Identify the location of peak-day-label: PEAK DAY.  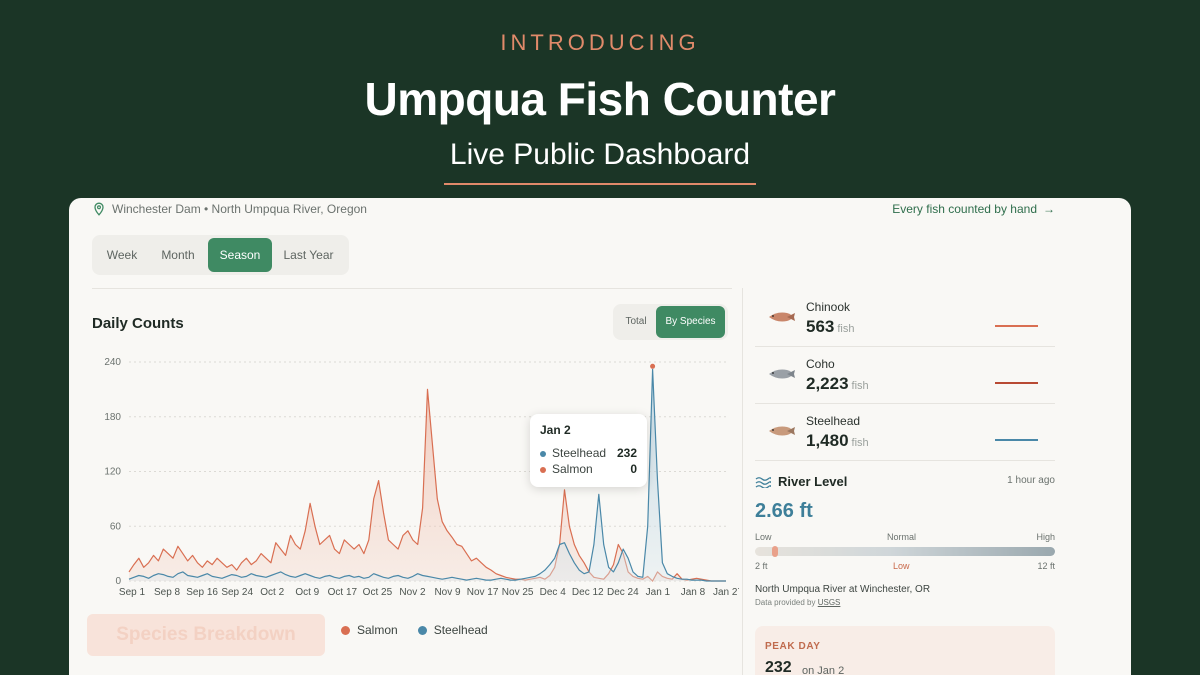
(793, 646).